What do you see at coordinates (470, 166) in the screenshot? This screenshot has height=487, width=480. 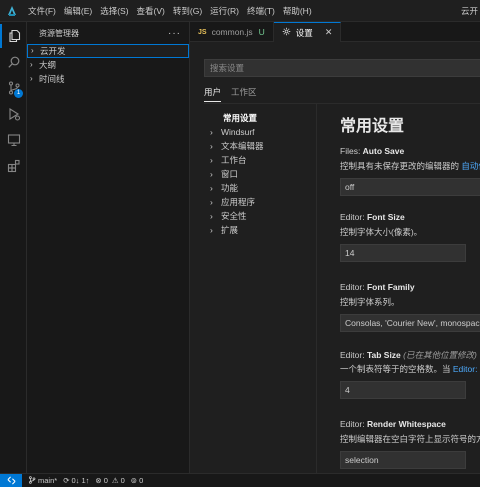 I see `setting-link: 自动保` at bounding box center [470, 166].